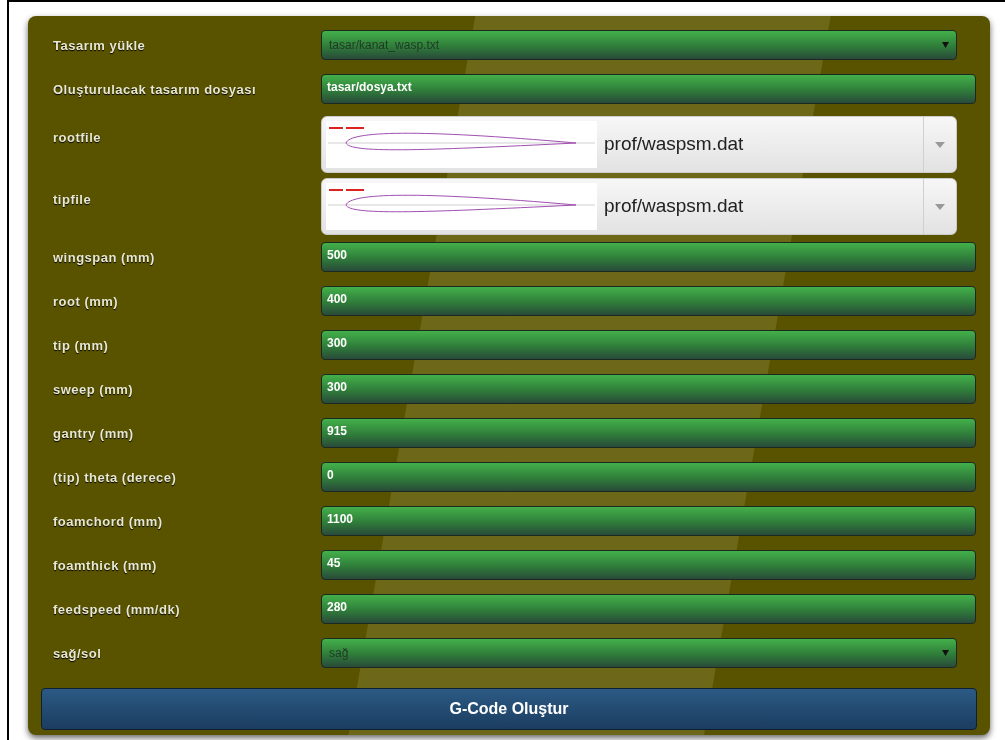  I want to click on field-label: tipfile, so click(73, 200).